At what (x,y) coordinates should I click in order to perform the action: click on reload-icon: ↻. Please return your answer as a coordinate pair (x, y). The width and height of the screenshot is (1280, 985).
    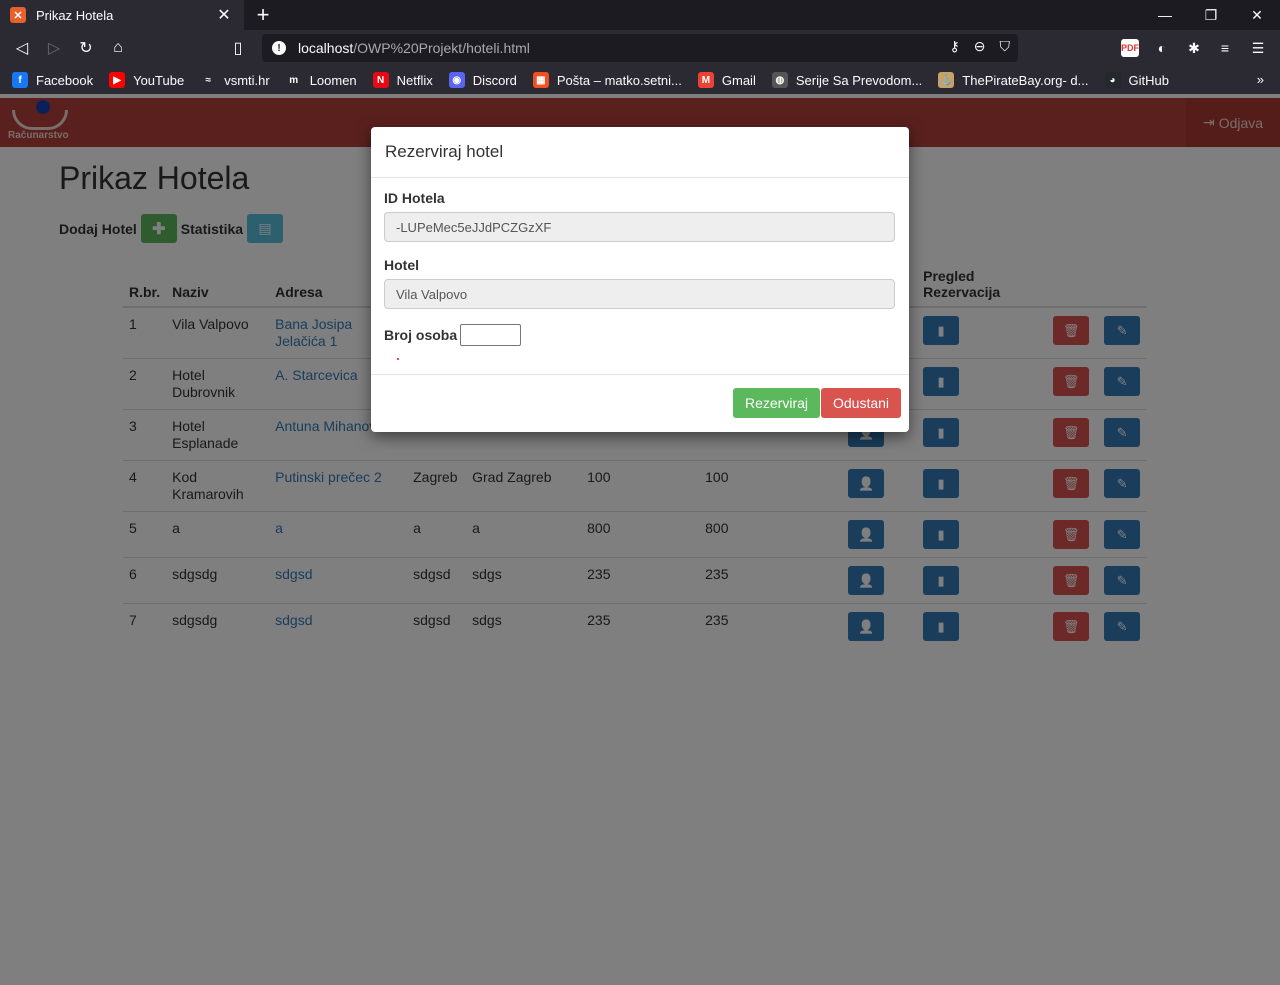
    Looking at the image, I should click on (86, 48).